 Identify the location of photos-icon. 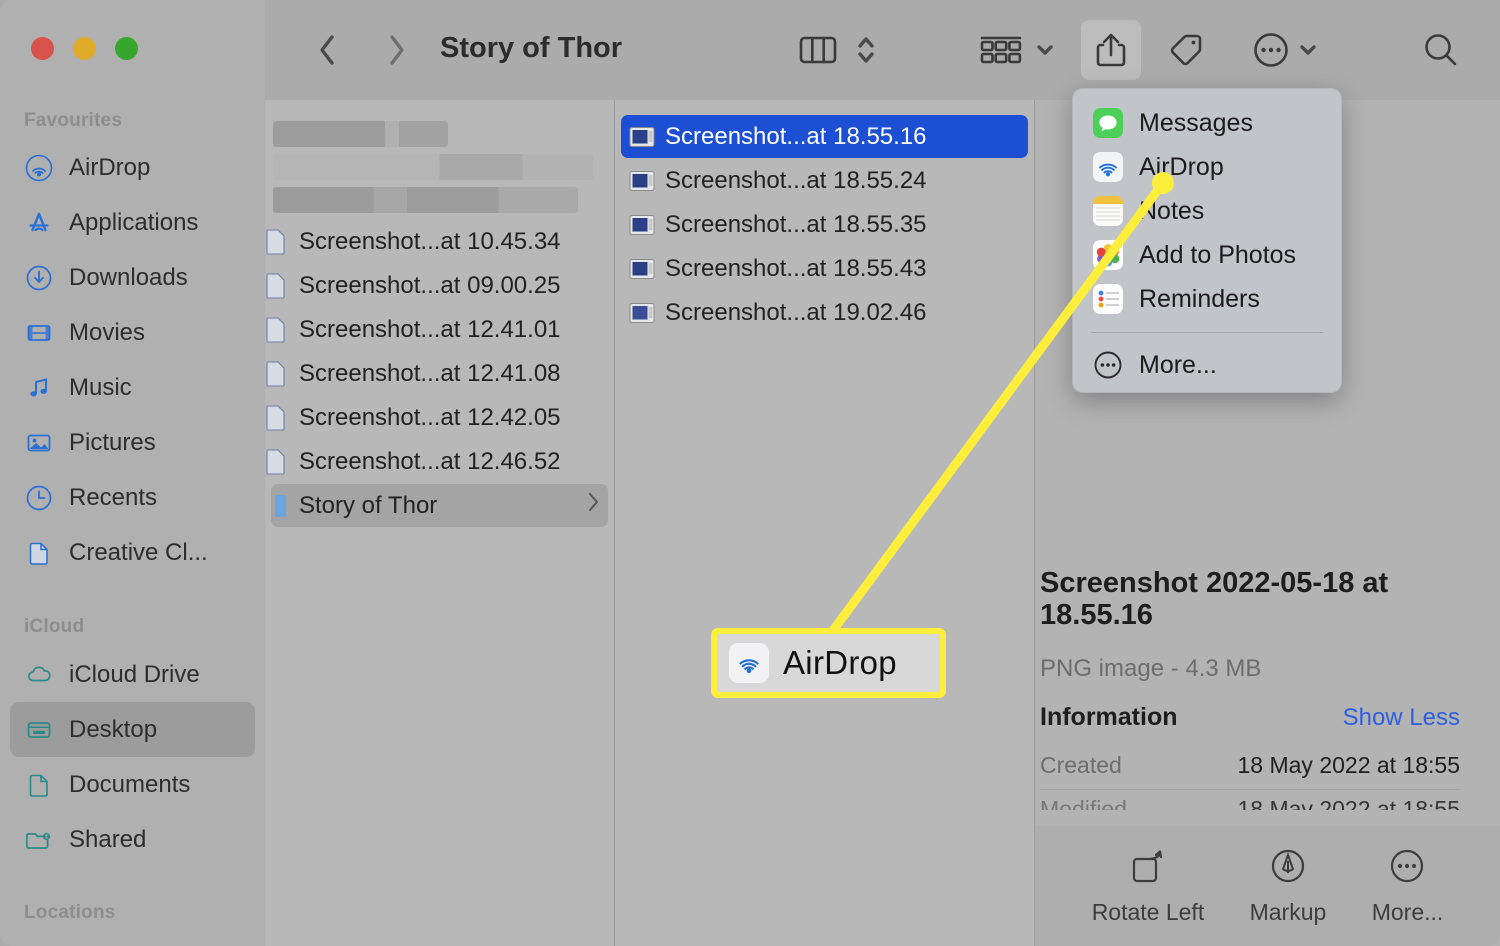
(1108, 255).